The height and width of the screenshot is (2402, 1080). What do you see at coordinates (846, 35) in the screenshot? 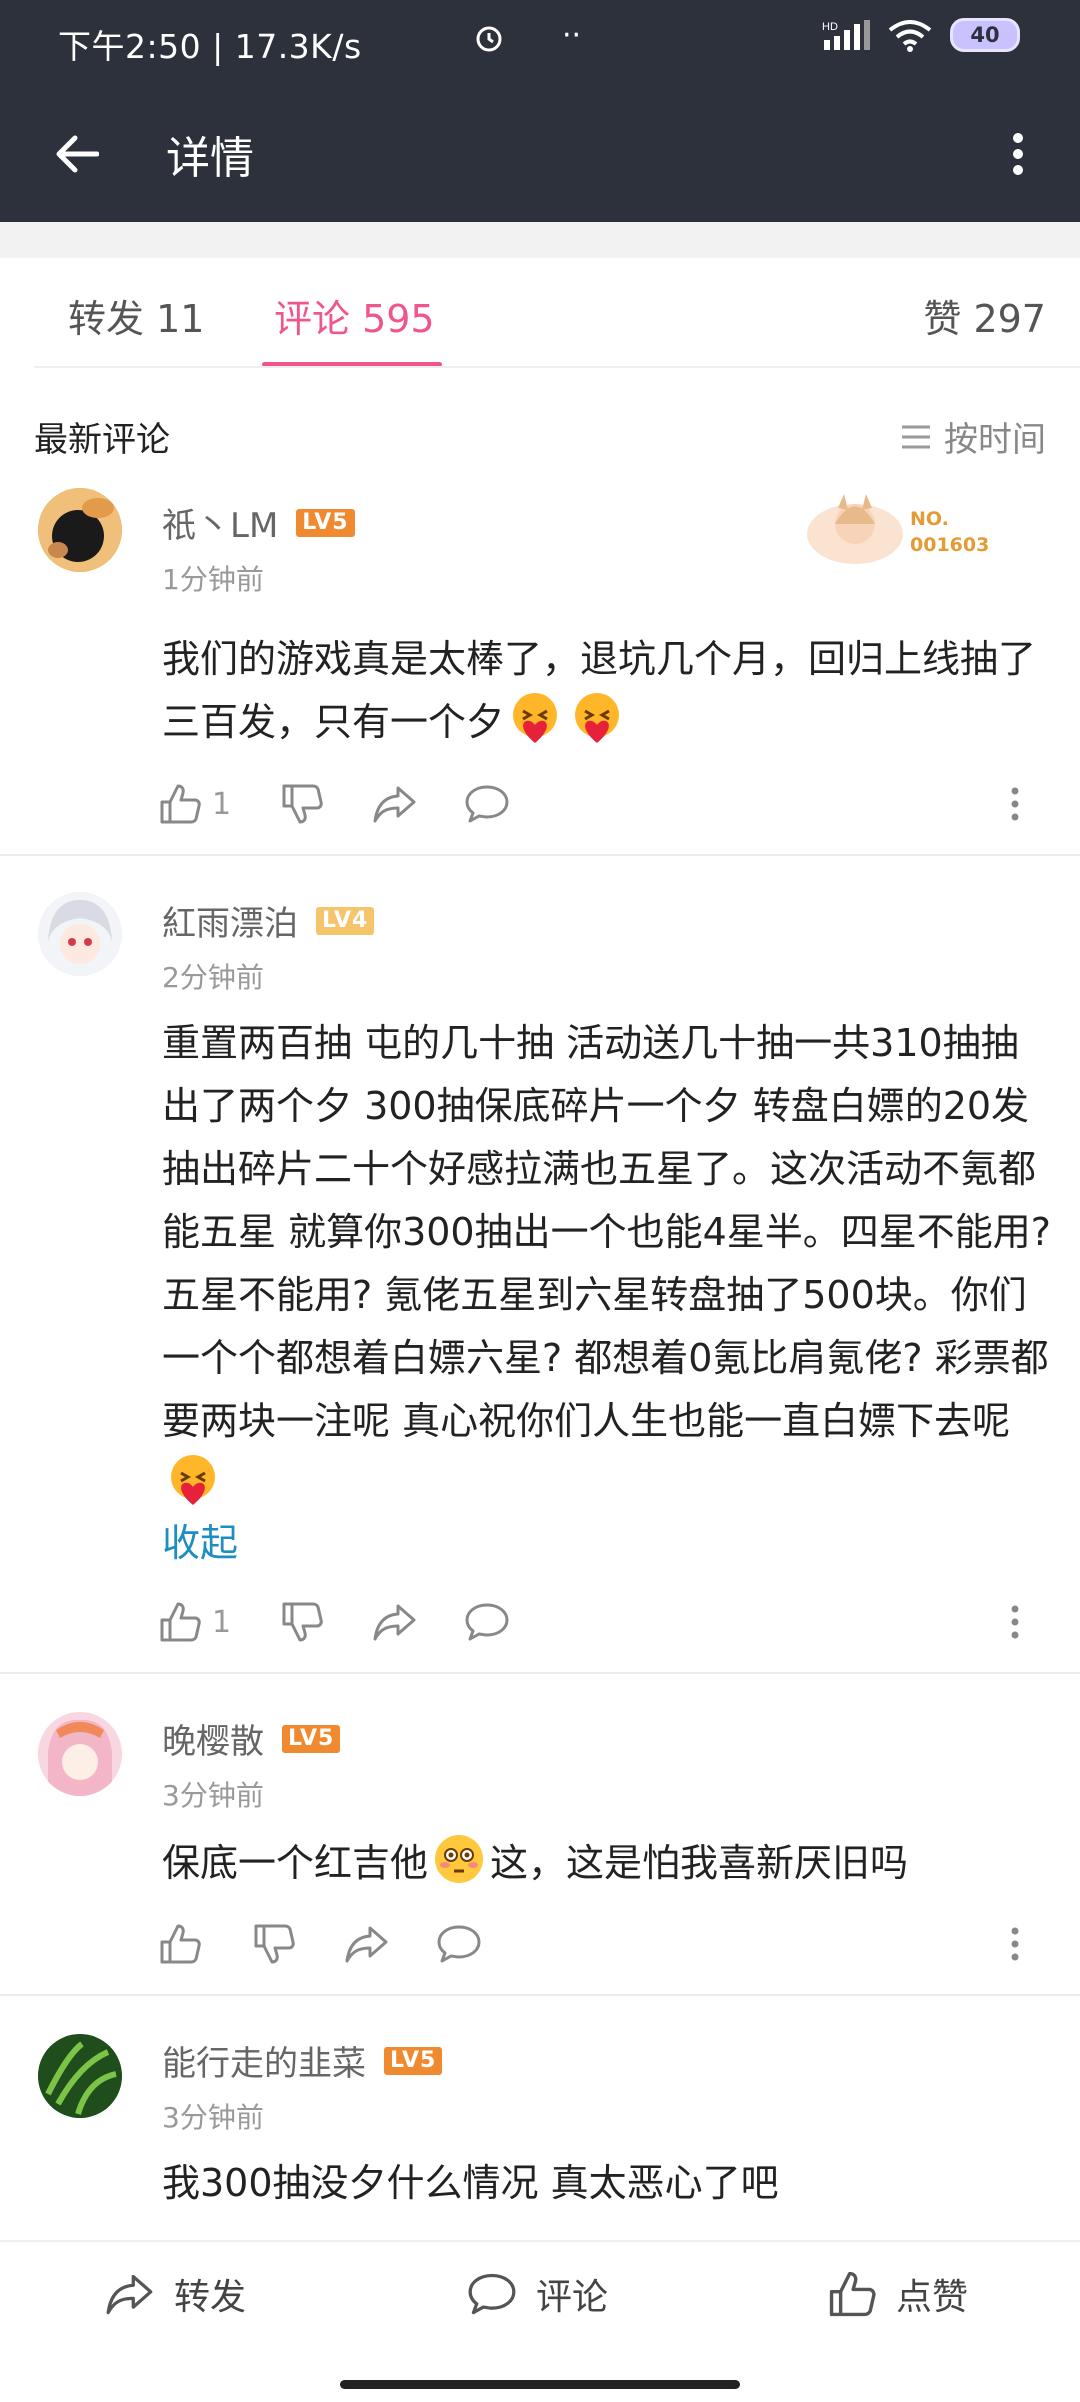
I see `cellular-signal-icon: HD` at bounding box center [846, 35].